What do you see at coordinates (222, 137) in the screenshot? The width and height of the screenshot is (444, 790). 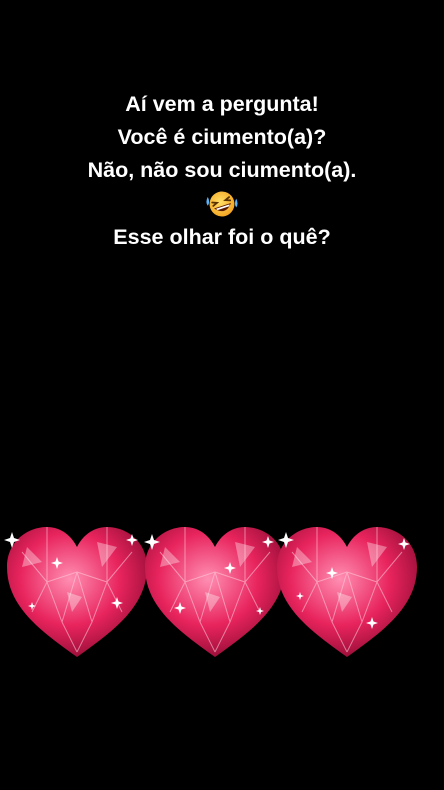 I see `caption-line-2: Você é ciumento(a)?` at bounding box center [222, 137].